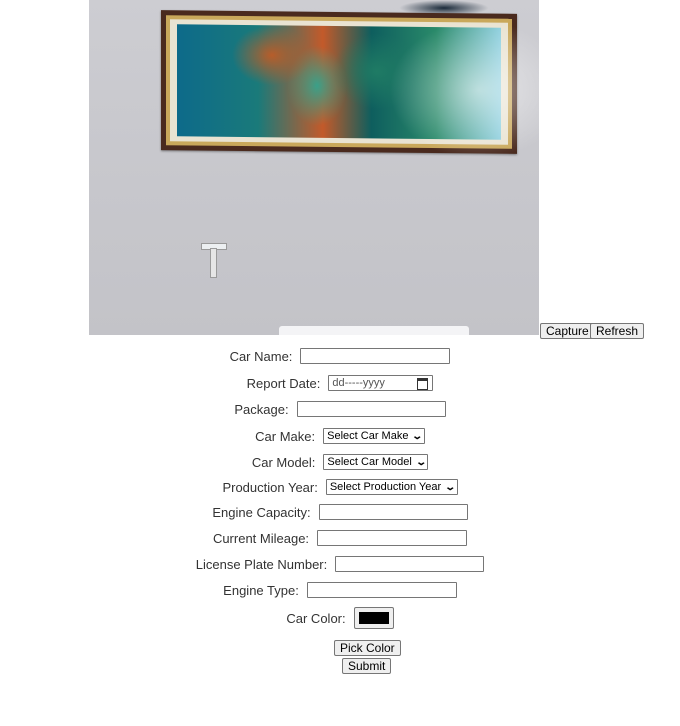  I want to click on engine-capacity-label: Engine Capacity:, so click(261, 512).